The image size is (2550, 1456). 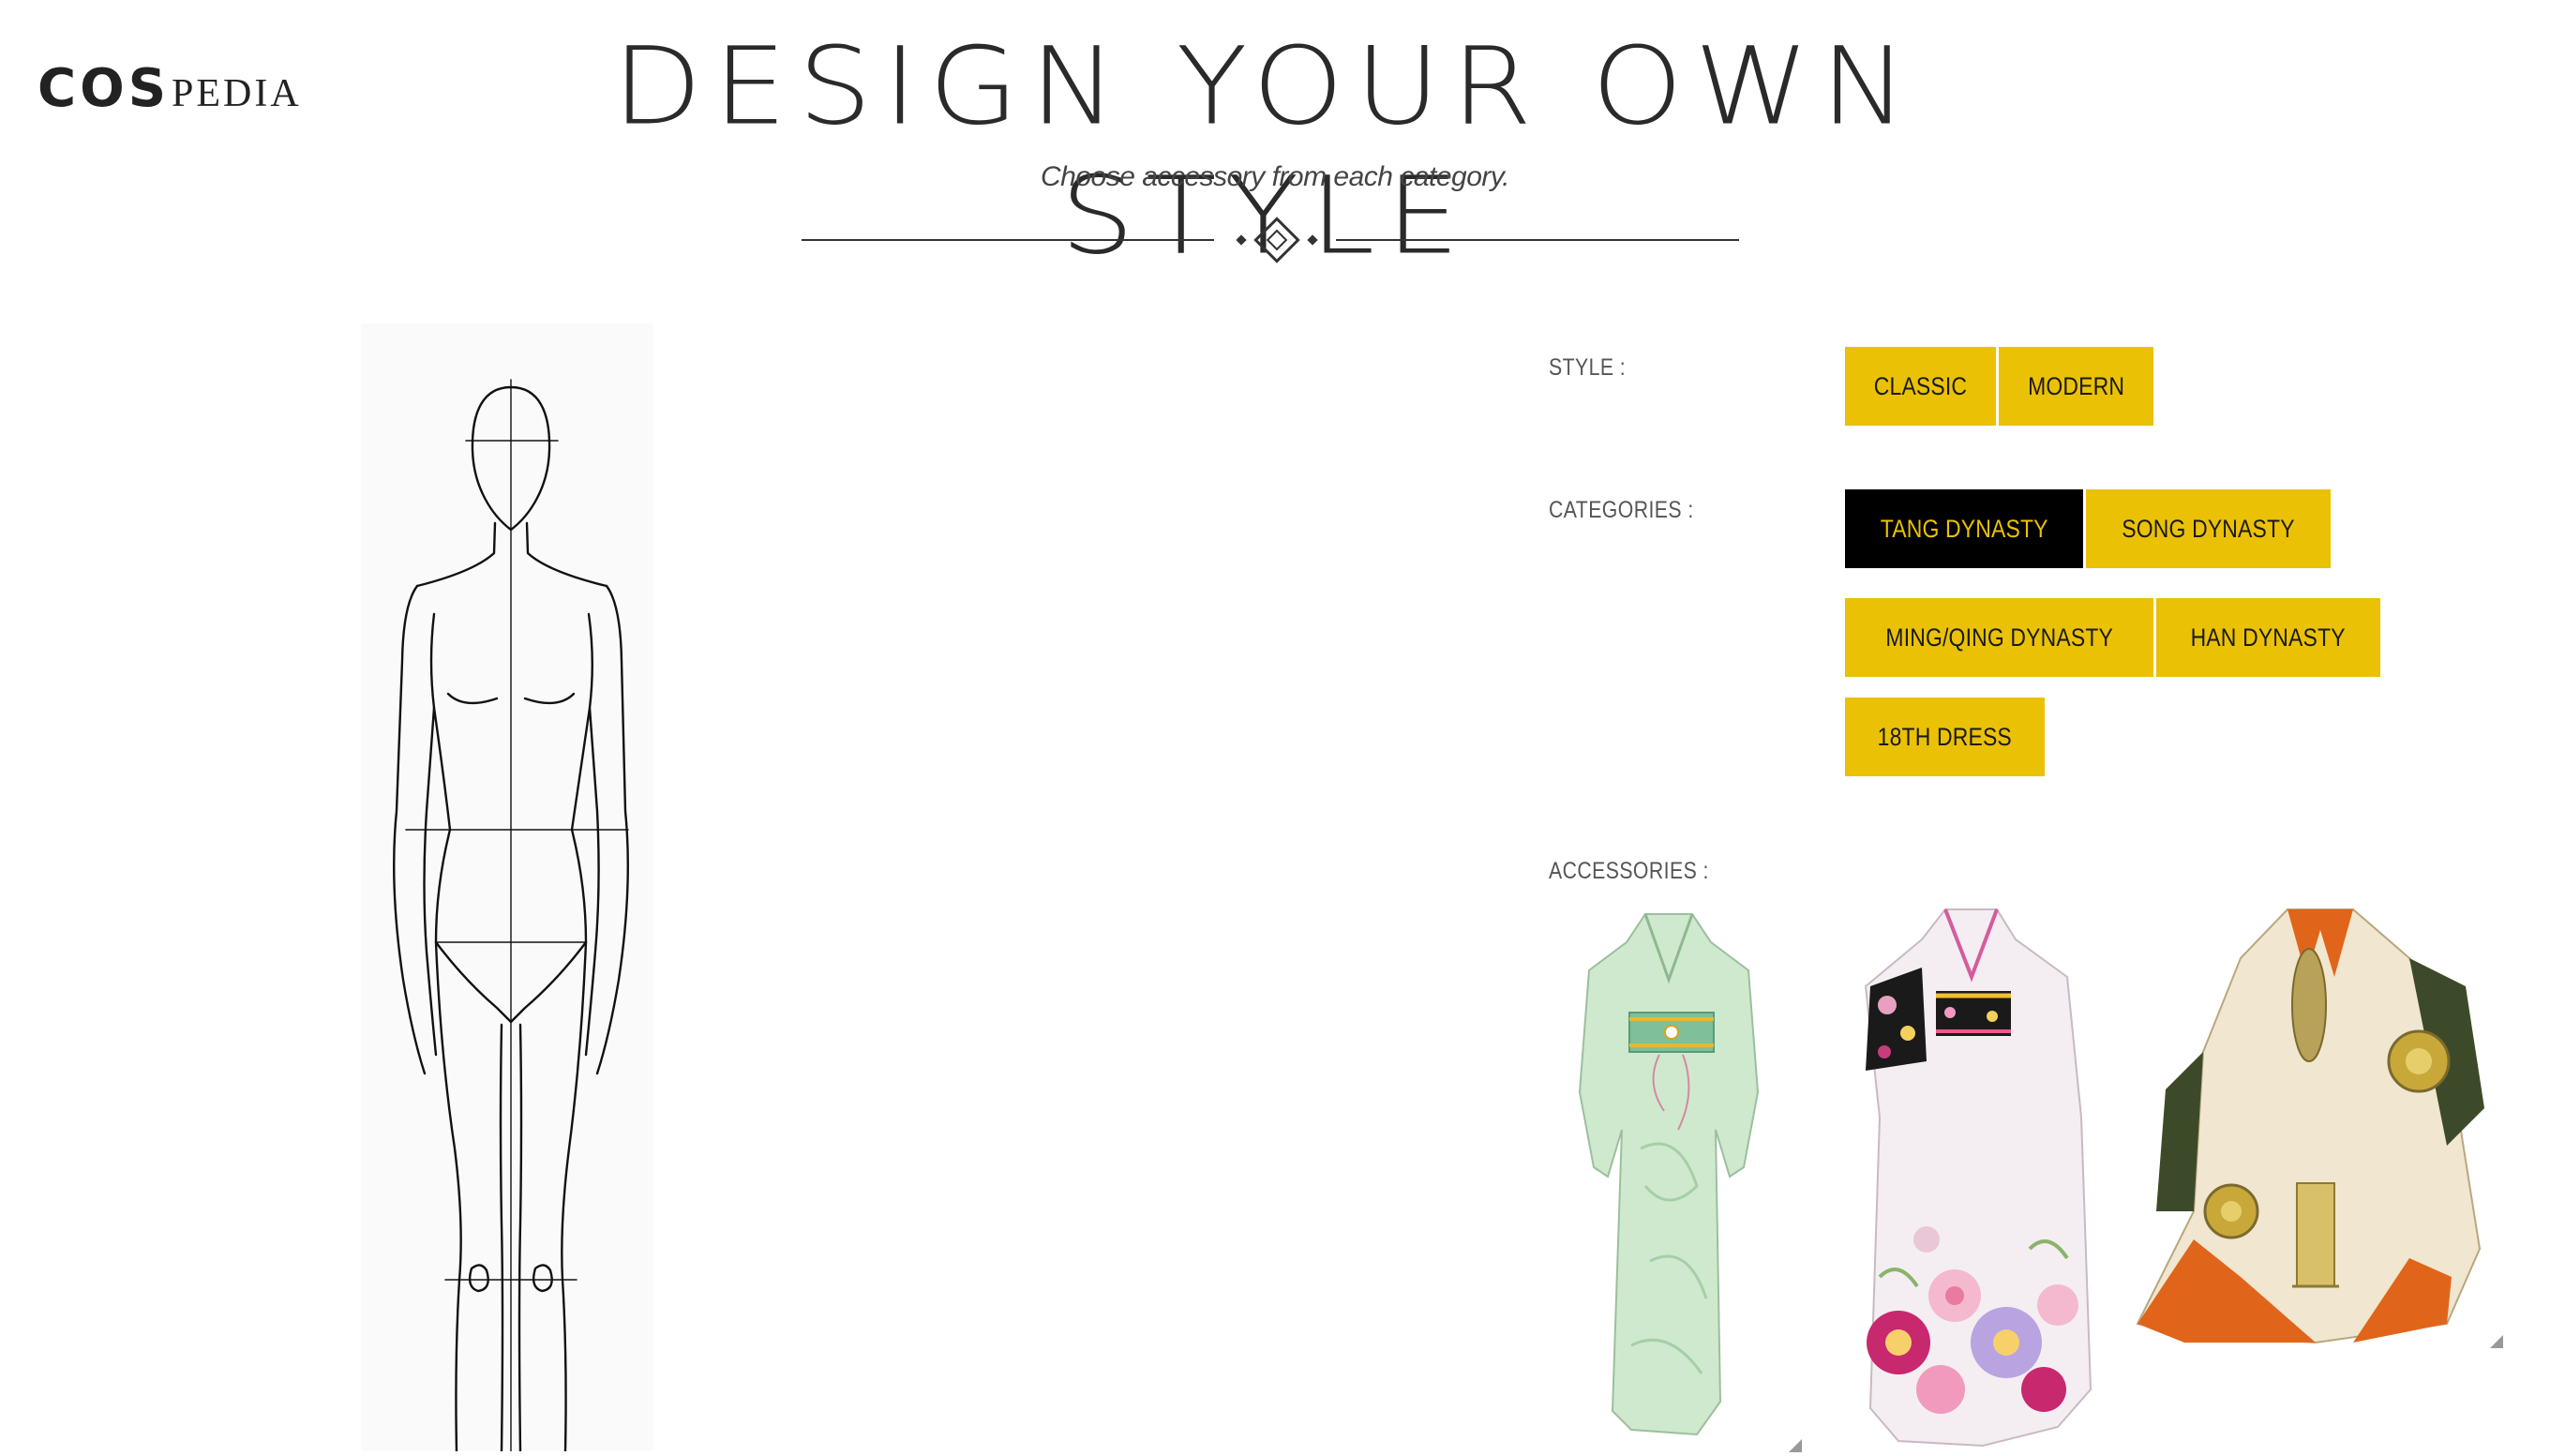 I want to click on cospedia-logo: COS PEDIA, so click(x=170, y=88).